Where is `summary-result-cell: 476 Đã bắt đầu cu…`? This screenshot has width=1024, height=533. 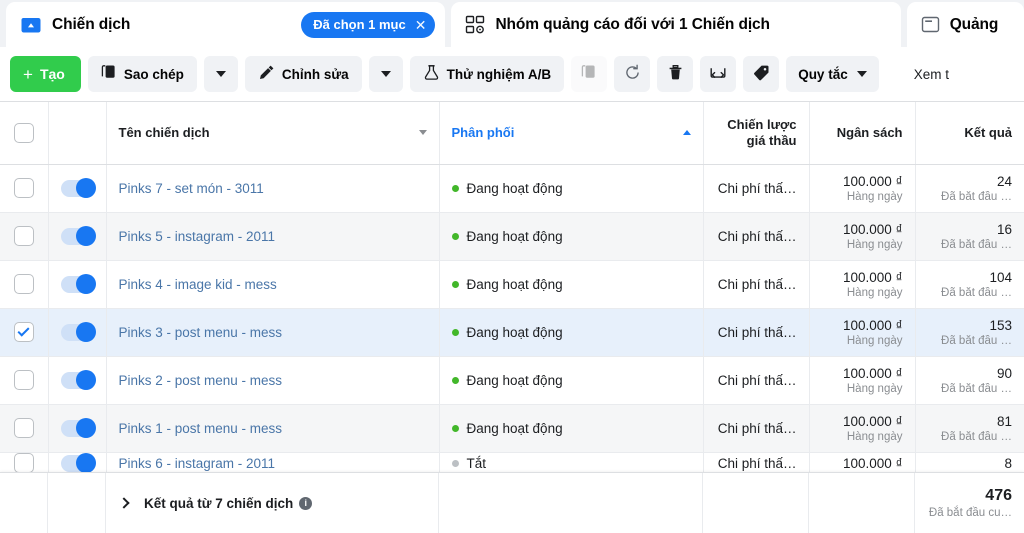 summary-result-cell: 476 Đã bắt đầu cu… is located at coordinates (969, 503).